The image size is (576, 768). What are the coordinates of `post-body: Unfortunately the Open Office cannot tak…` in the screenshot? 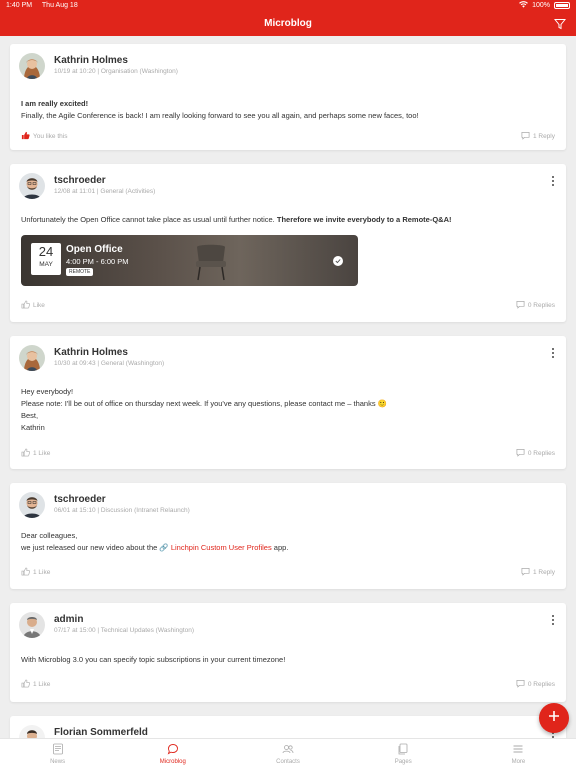 It's located at (236, 220).